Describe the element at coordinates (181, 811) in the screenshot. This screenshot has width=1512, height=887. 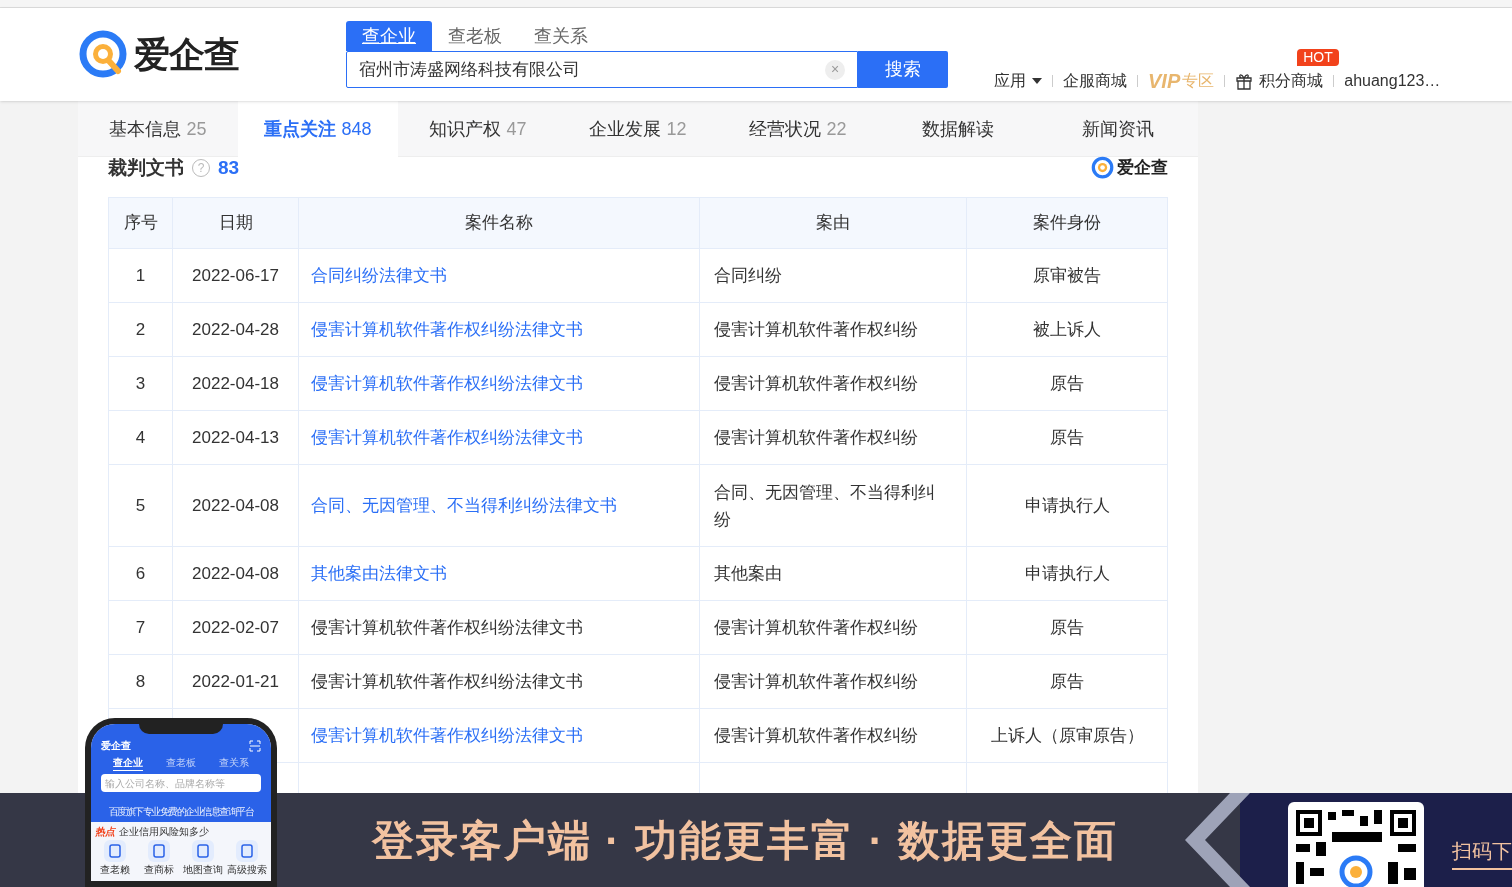
I see `app-slogan: 百度旗下专业免费的企业信息查询平台` at that location.